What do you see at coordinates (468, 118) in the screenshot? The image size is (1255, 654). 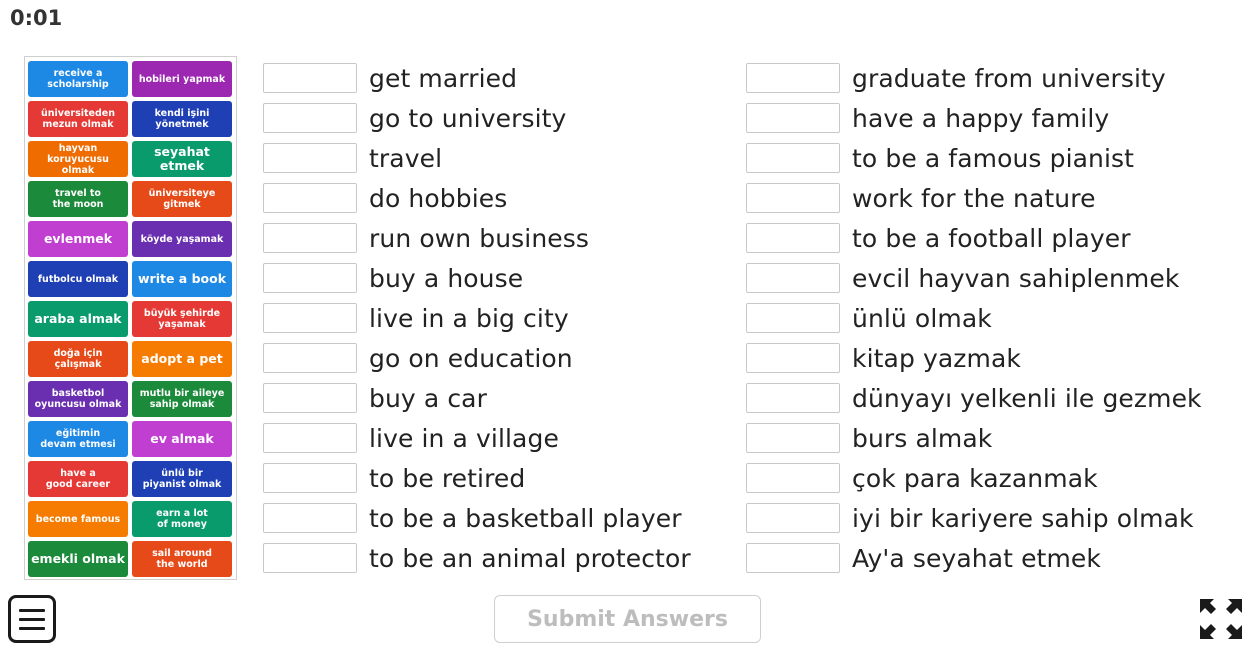 I see `left-match-label: go to university` at bounding box center [468, 118].